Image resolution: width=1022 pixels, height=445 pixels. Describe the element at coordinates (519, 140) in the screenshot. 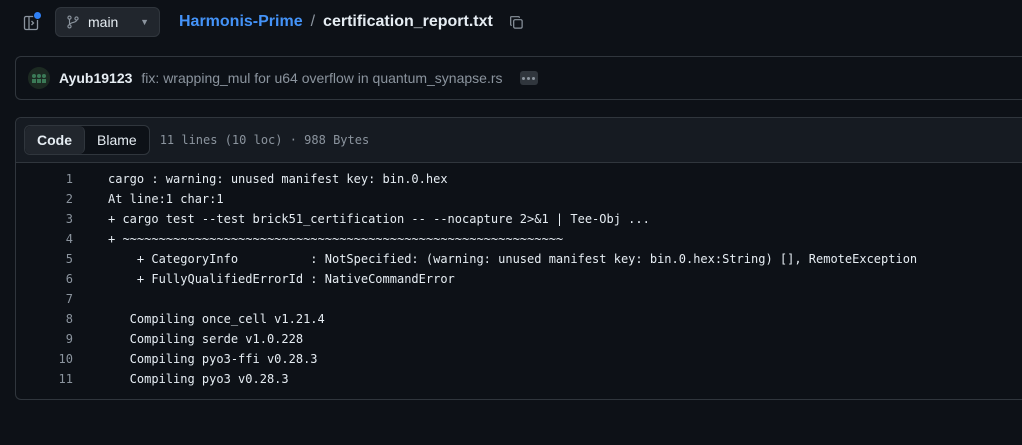

I see `file-header: Code Blame 11 lines (10 loc) · 988 Bytes` at that location.